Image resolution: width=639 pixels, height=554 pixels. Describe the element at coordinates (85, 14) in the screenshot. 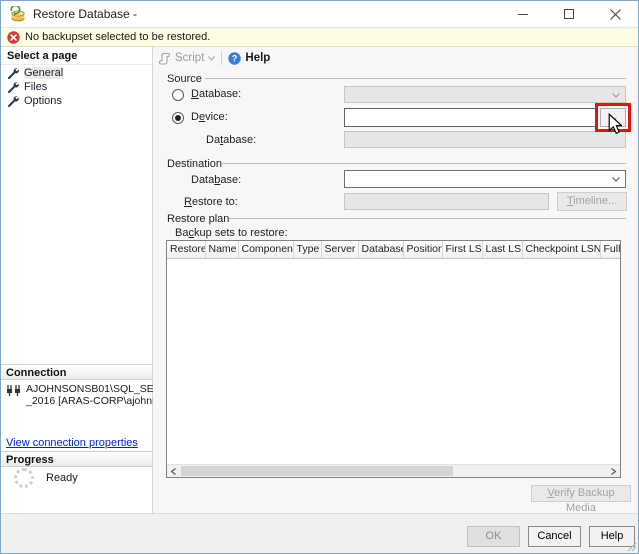

I see `window-title: Restore Database -` at that location.